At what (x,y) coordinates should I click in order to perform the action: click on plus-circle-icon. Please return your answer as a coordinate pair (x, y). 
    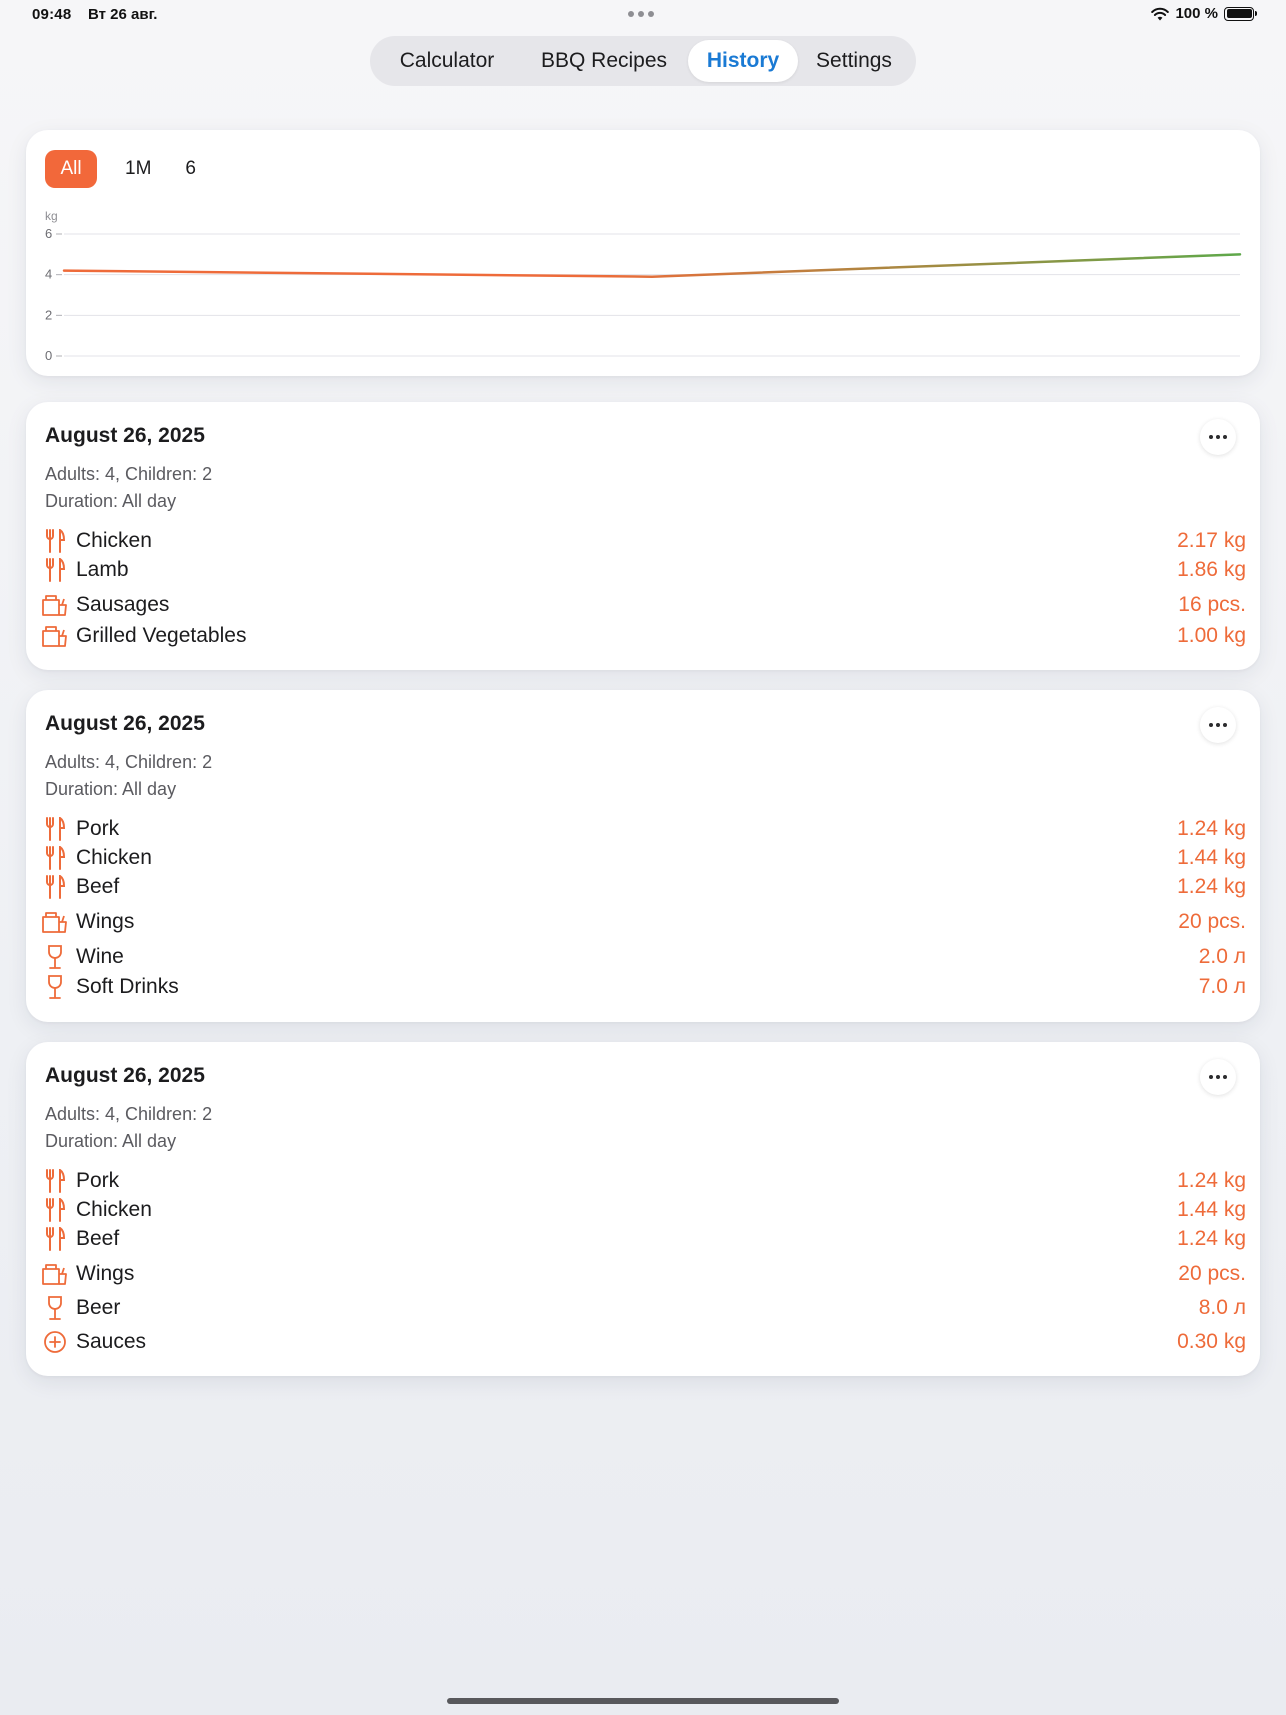
    Looking at the image, I should click on (55, 1342).